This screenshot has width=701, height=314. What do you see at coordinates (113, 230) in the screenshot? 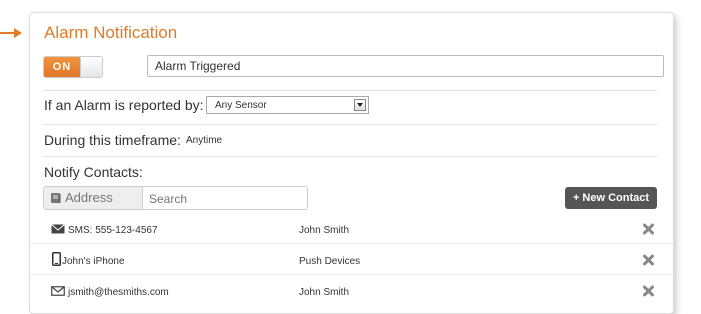
I see `contact-method: SMS: 555-123-4567` at bounding box center [113, 230].